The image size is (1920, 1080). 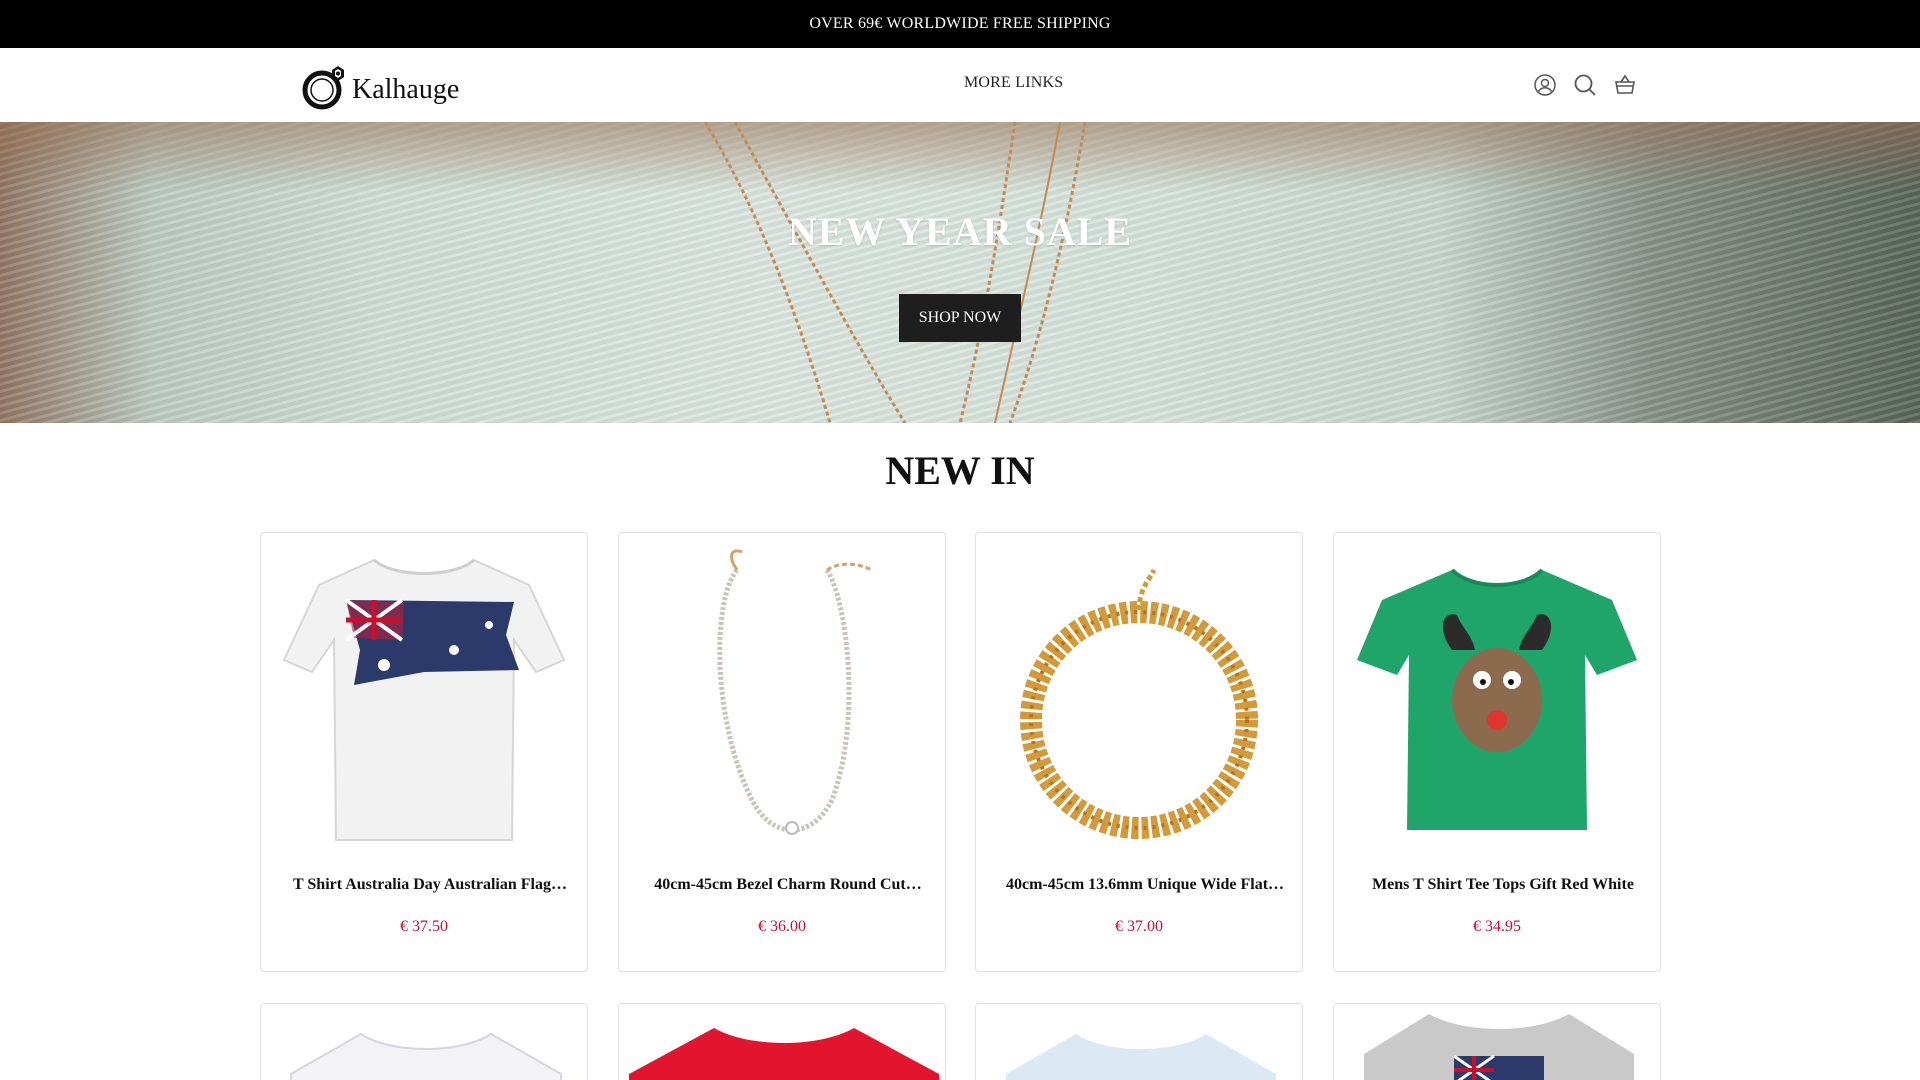 What do you see at coordinates (1013, 83) in the screenshot?
I see `nav-more-links: MORE LINKS` at bounding box center [1013, 83].